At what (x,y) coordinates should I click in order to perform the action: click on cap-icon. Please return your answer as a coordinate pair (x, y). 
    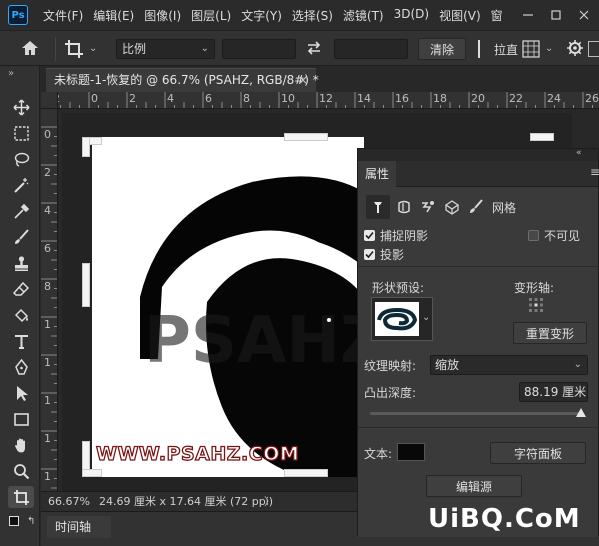
    Looking at the image, I should click on (428, 208).